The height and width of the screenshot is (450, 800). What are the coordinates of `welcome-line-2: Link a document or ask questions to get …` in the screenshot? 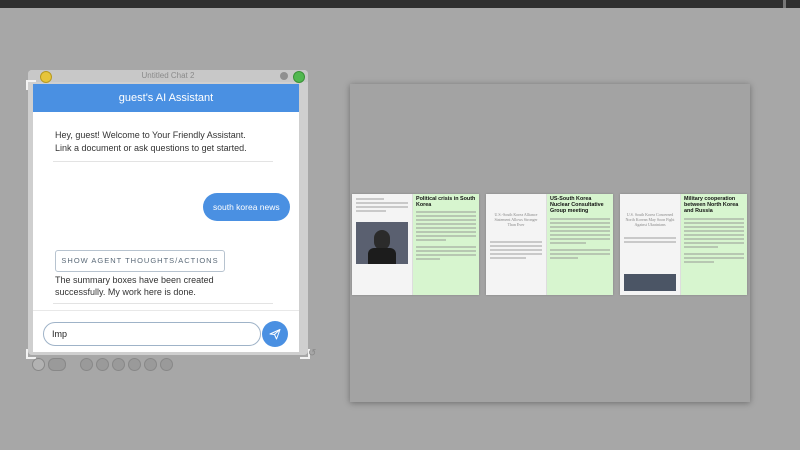 It's located at (151, 148).